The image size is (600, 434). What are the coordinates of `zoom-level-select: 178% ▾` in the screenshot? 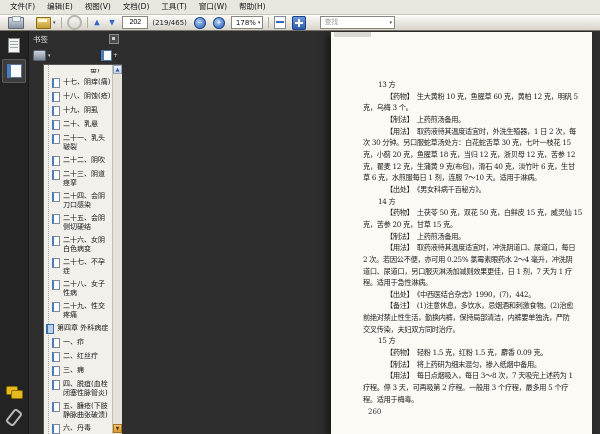 It's located at (247, 22).